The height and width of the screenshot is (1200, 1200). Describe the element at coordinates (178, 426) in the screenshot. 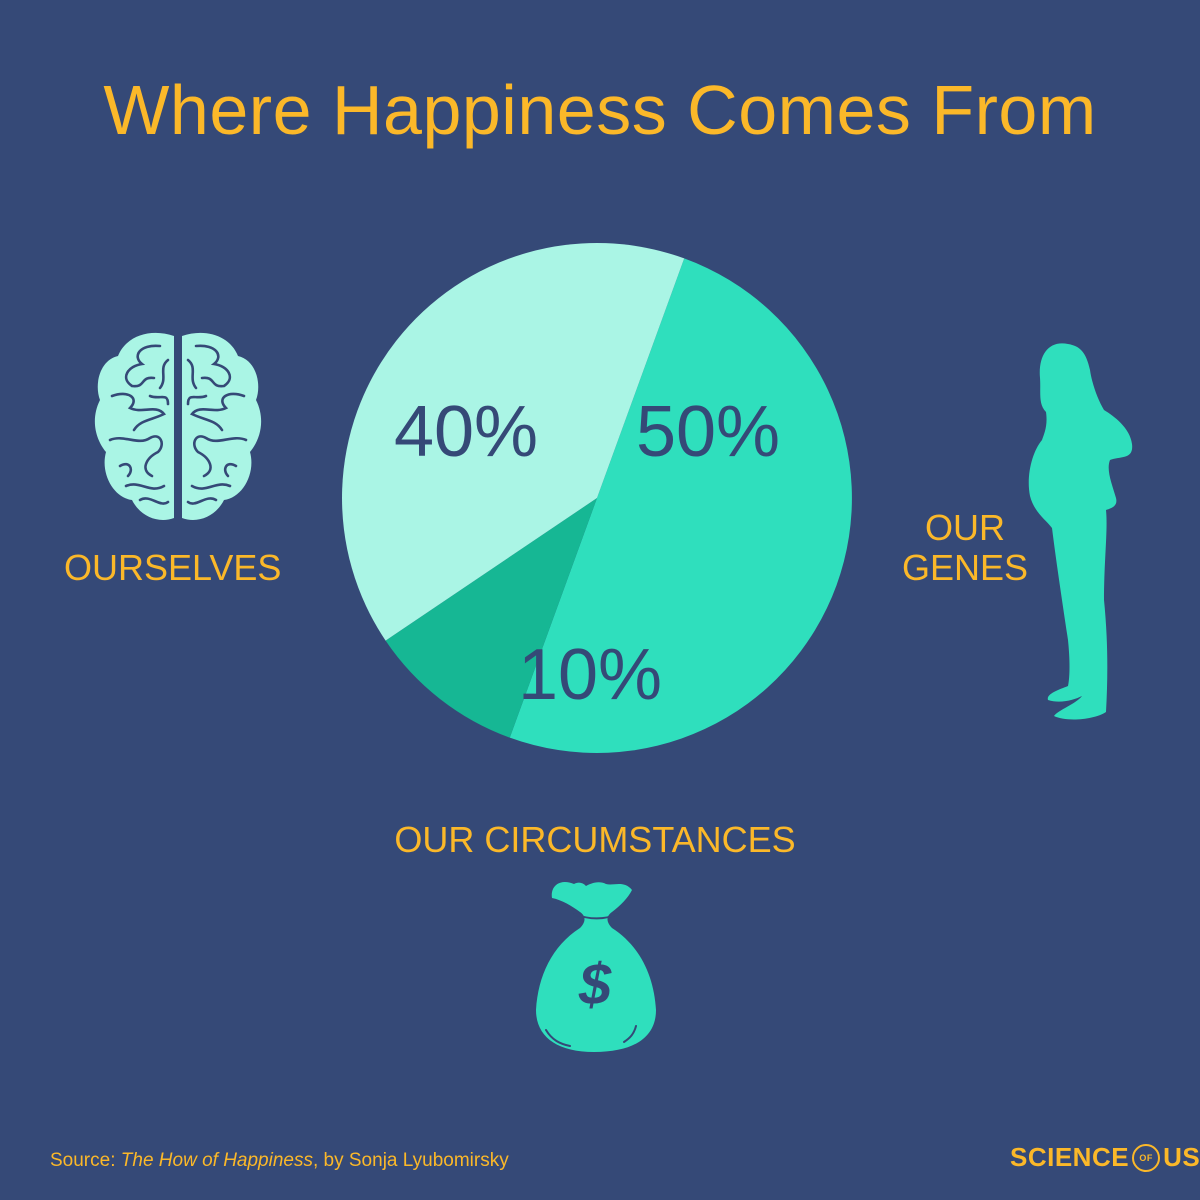

I see `brain-icon` at that location.